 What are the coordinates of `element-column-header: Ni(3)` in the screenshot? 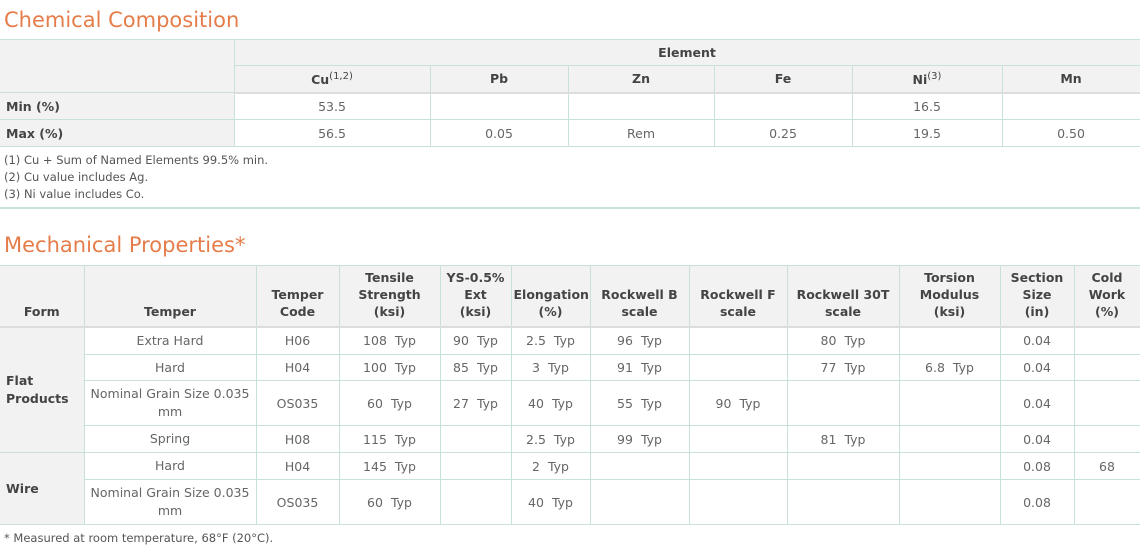 It's located at (927, 79).